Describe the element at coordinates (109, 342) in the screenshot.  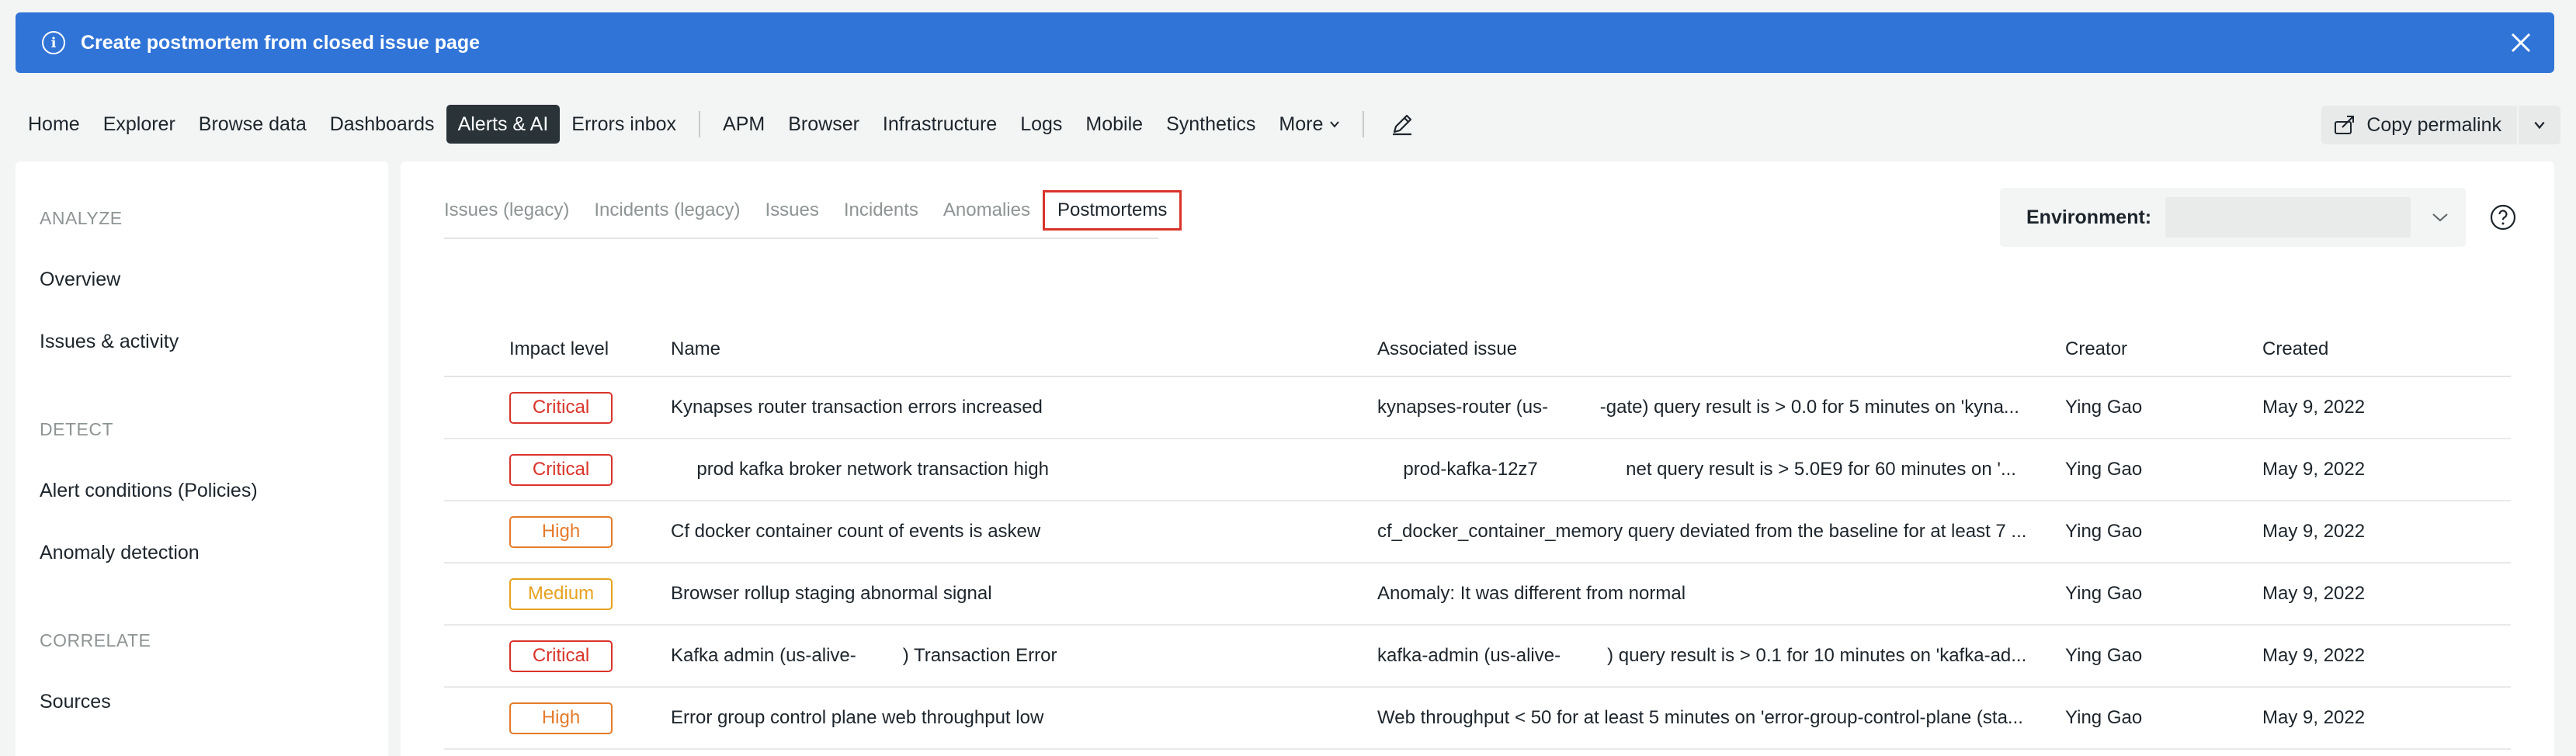
I see `sidebar-item-issues-activity: Issues & activity` at that location.